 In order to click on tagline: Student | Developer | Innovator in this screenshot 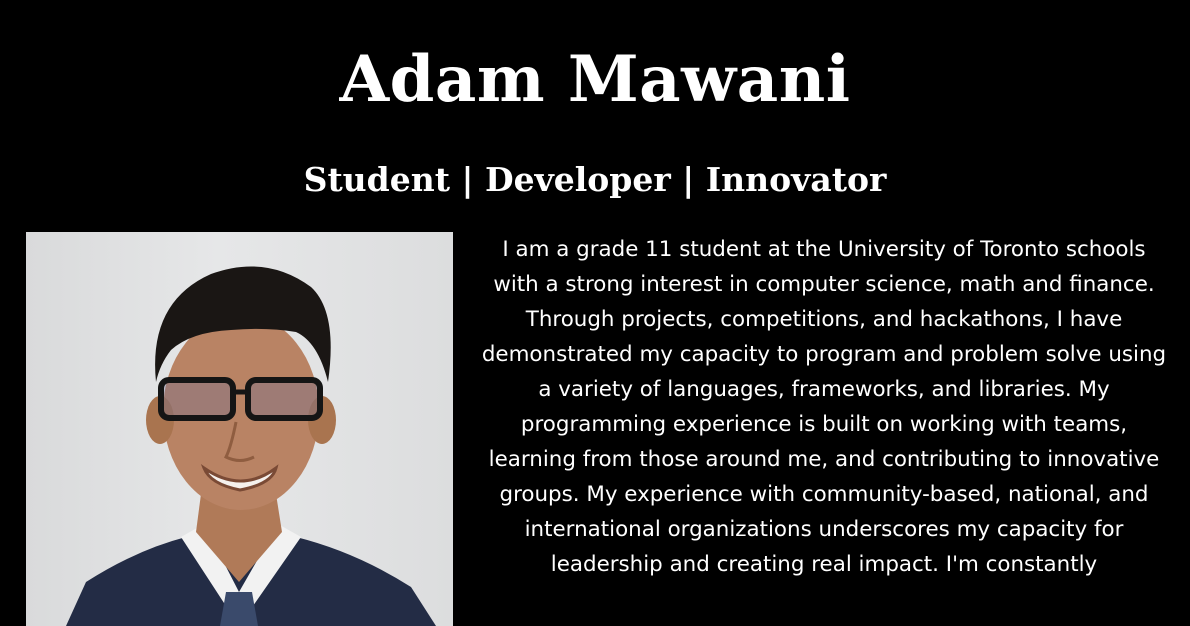, I will do `click(595, 179)`.